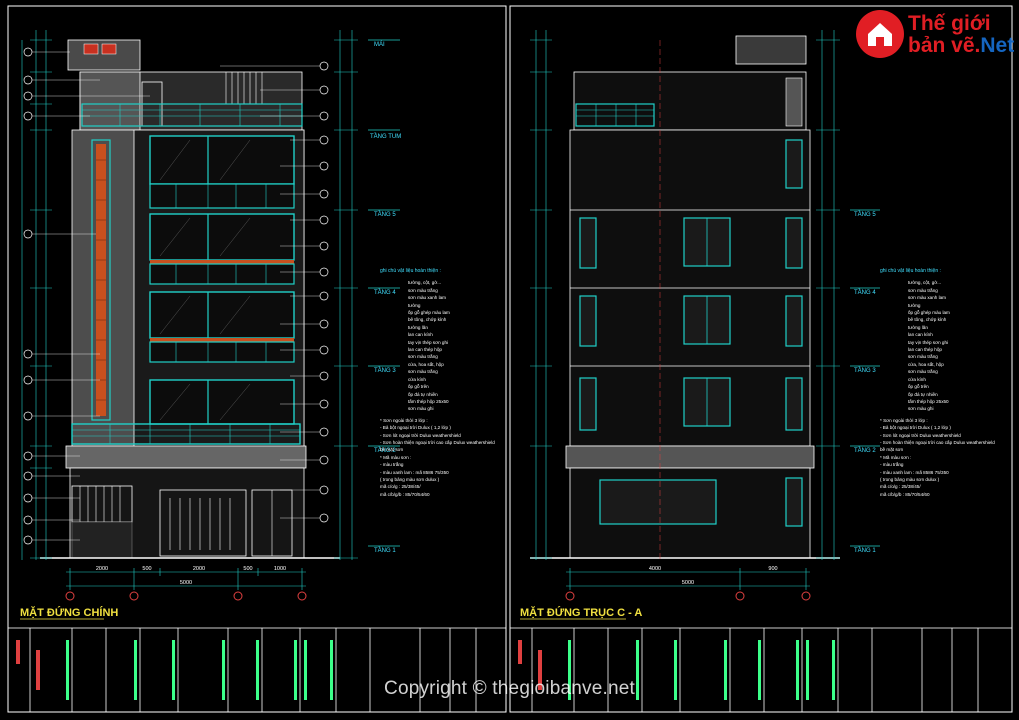  What do you see at coordinates (997, 45) in the screenshot?
I see `logo-line2-accent: Net` at bounding box center [997, 45].